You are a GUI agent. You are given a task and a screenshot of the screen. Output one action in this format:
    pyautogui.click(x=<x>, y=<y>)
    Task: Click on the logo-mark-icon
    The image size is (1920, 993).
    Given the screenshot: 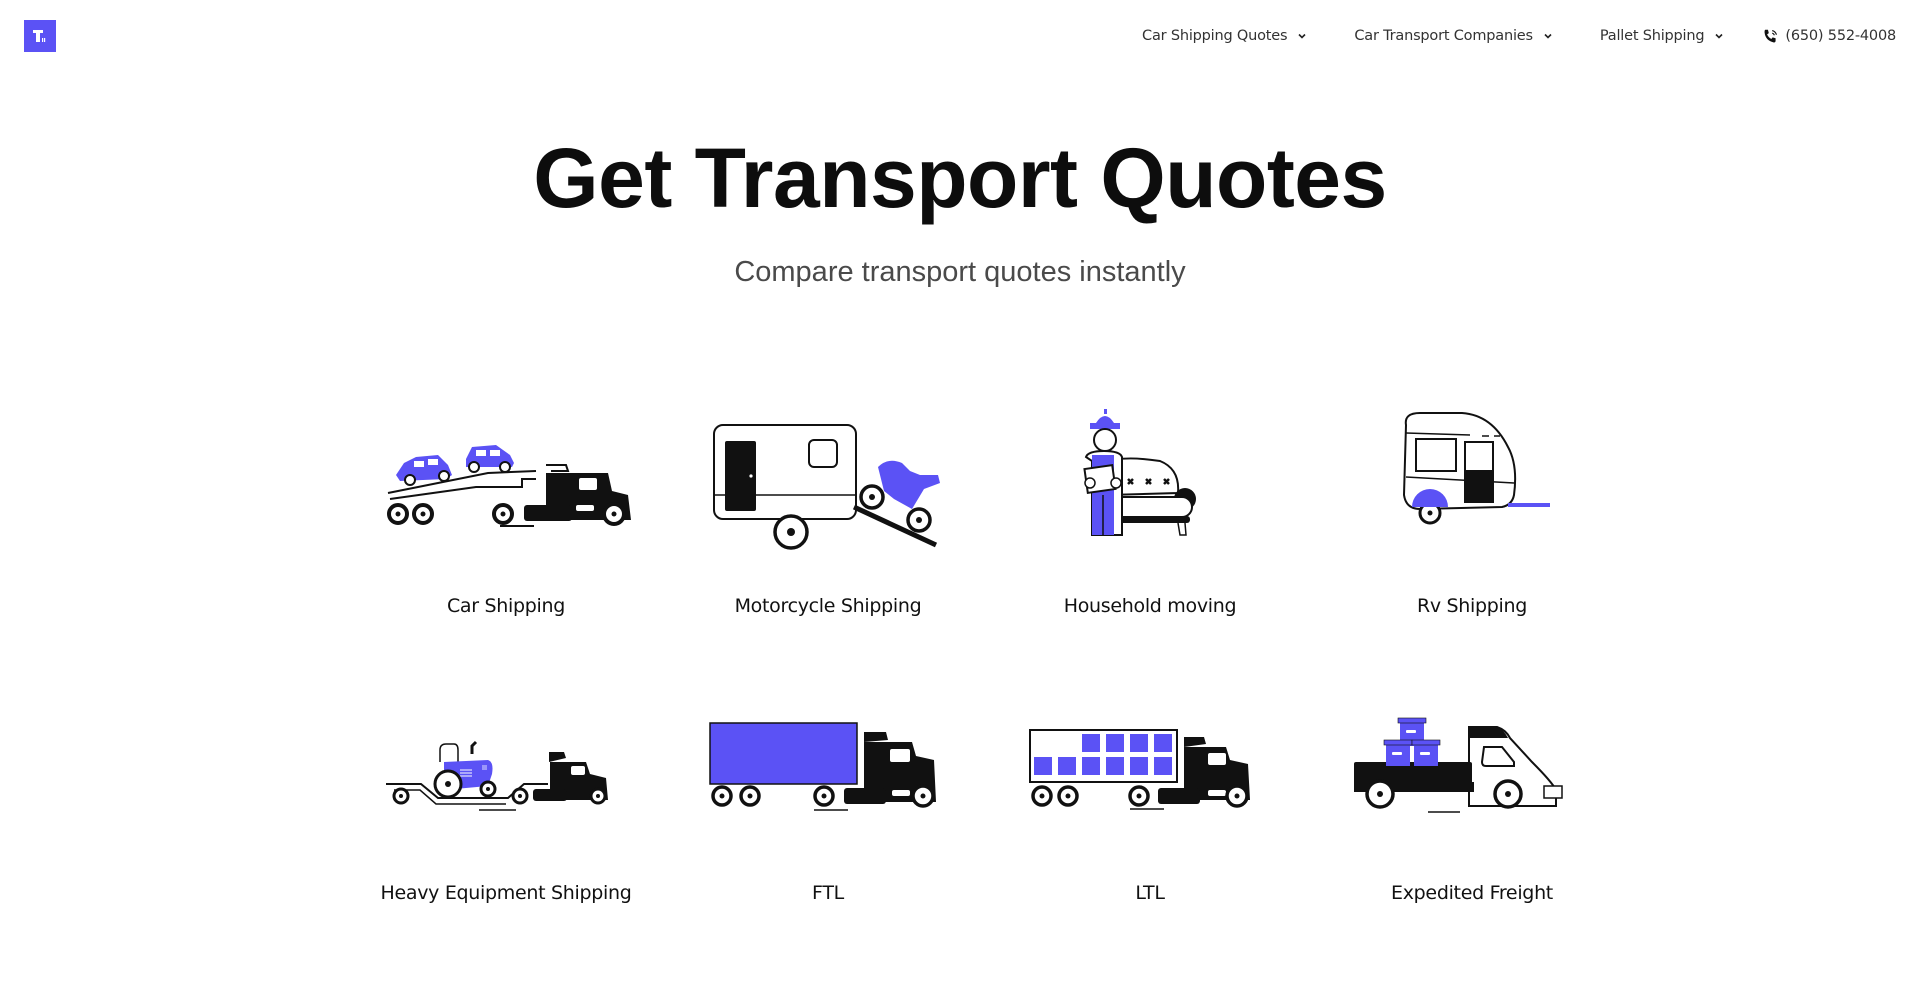 What is the action you would take?
    pyautogui.click(x=39, y=36)
    